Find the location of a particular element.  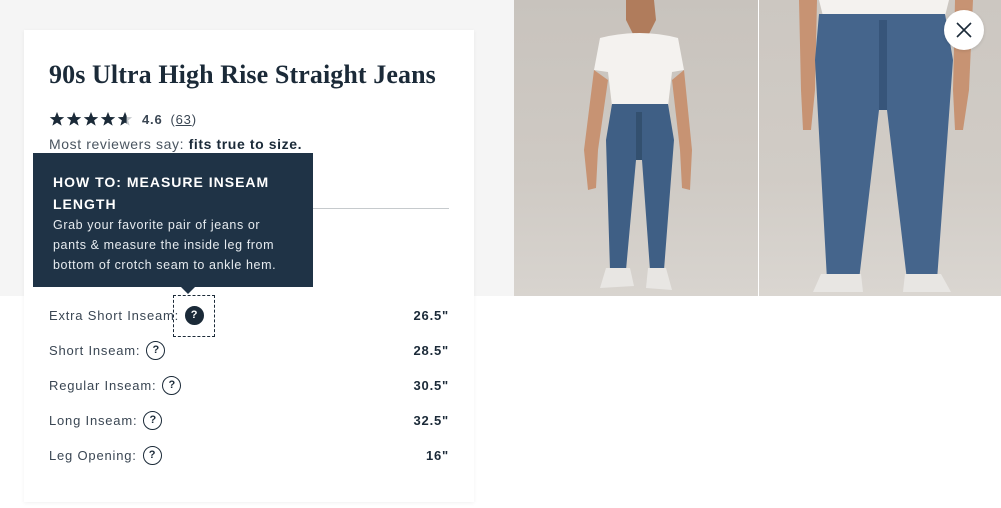

inseam-row-extra-short: Extra Short Inseam: ? 26.5" is located at coordinates (249, 315).